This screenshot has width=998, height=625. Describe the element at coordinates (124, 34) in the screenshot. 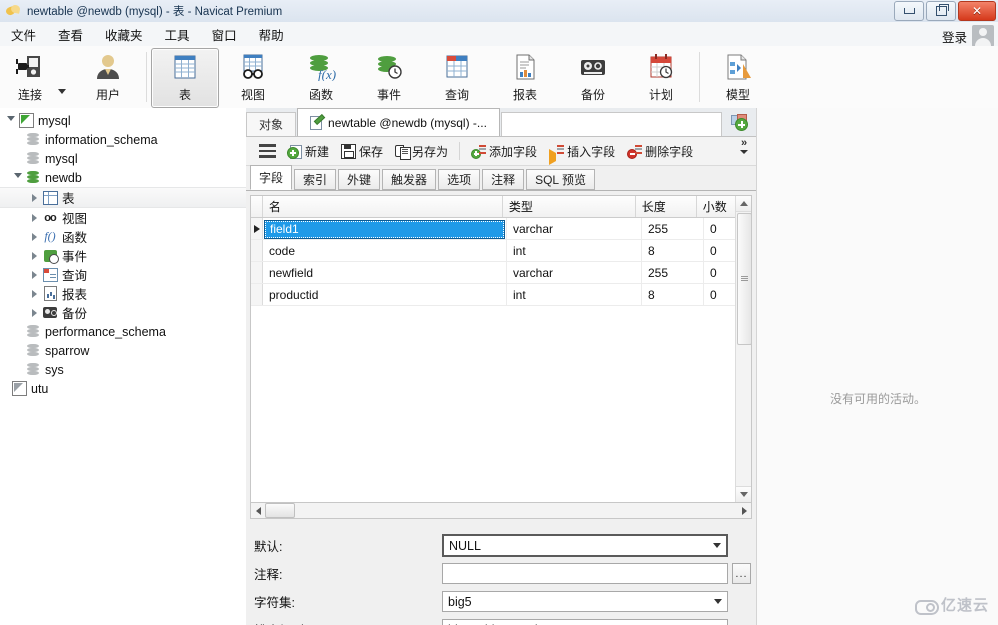

I see `menu-favorites: 收藏夹` at that location.